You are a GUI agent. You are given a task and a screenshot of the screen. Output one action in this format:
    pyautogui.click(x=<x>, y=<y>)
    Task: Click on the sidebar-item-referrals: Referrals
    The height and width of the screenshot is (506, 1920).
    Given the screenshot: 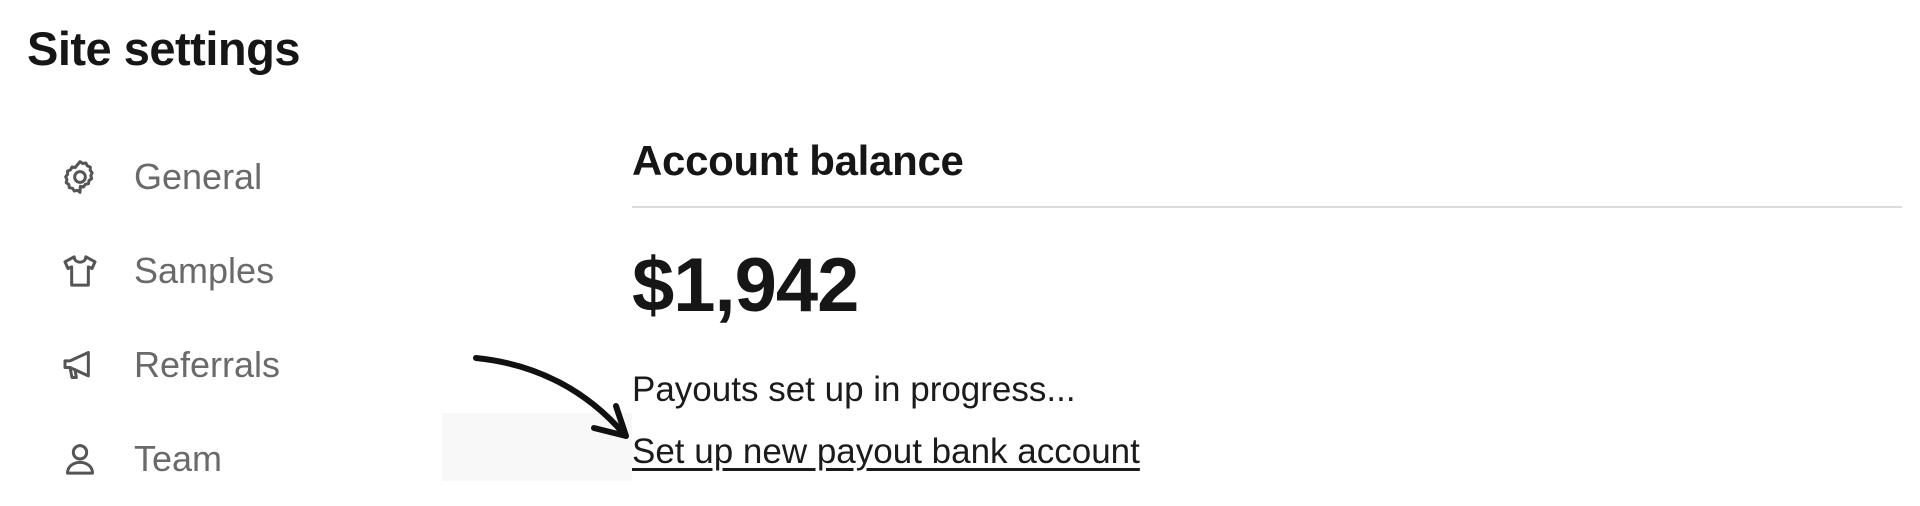 What is the action you would take?
    pyautogui.click(x=222, y=365)
    